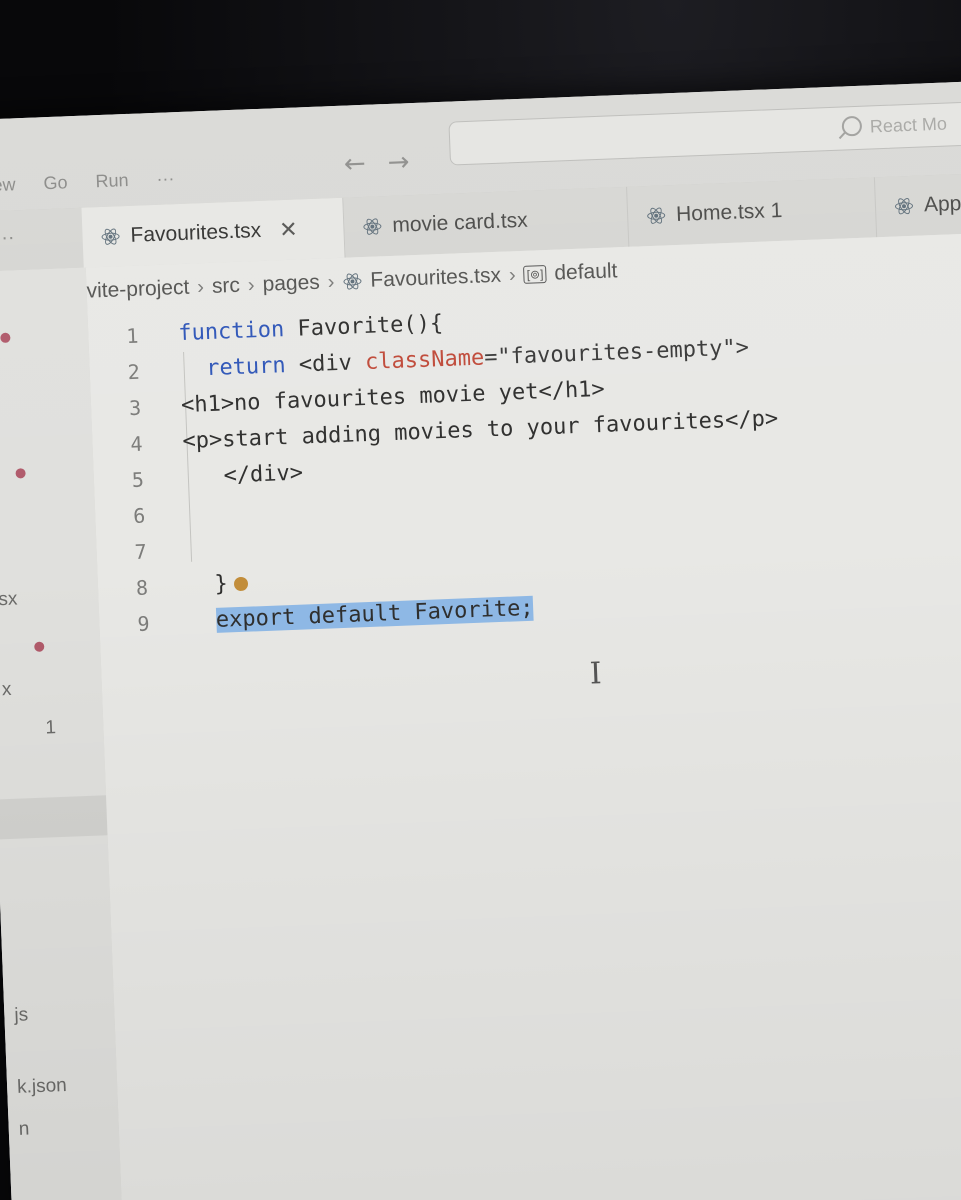 The width and height of the screenshot is (961, 1200). What do you see at coordinates (134, 372) in the screenshot?
I see `line-number: 2` at bounding box center [134, 372].